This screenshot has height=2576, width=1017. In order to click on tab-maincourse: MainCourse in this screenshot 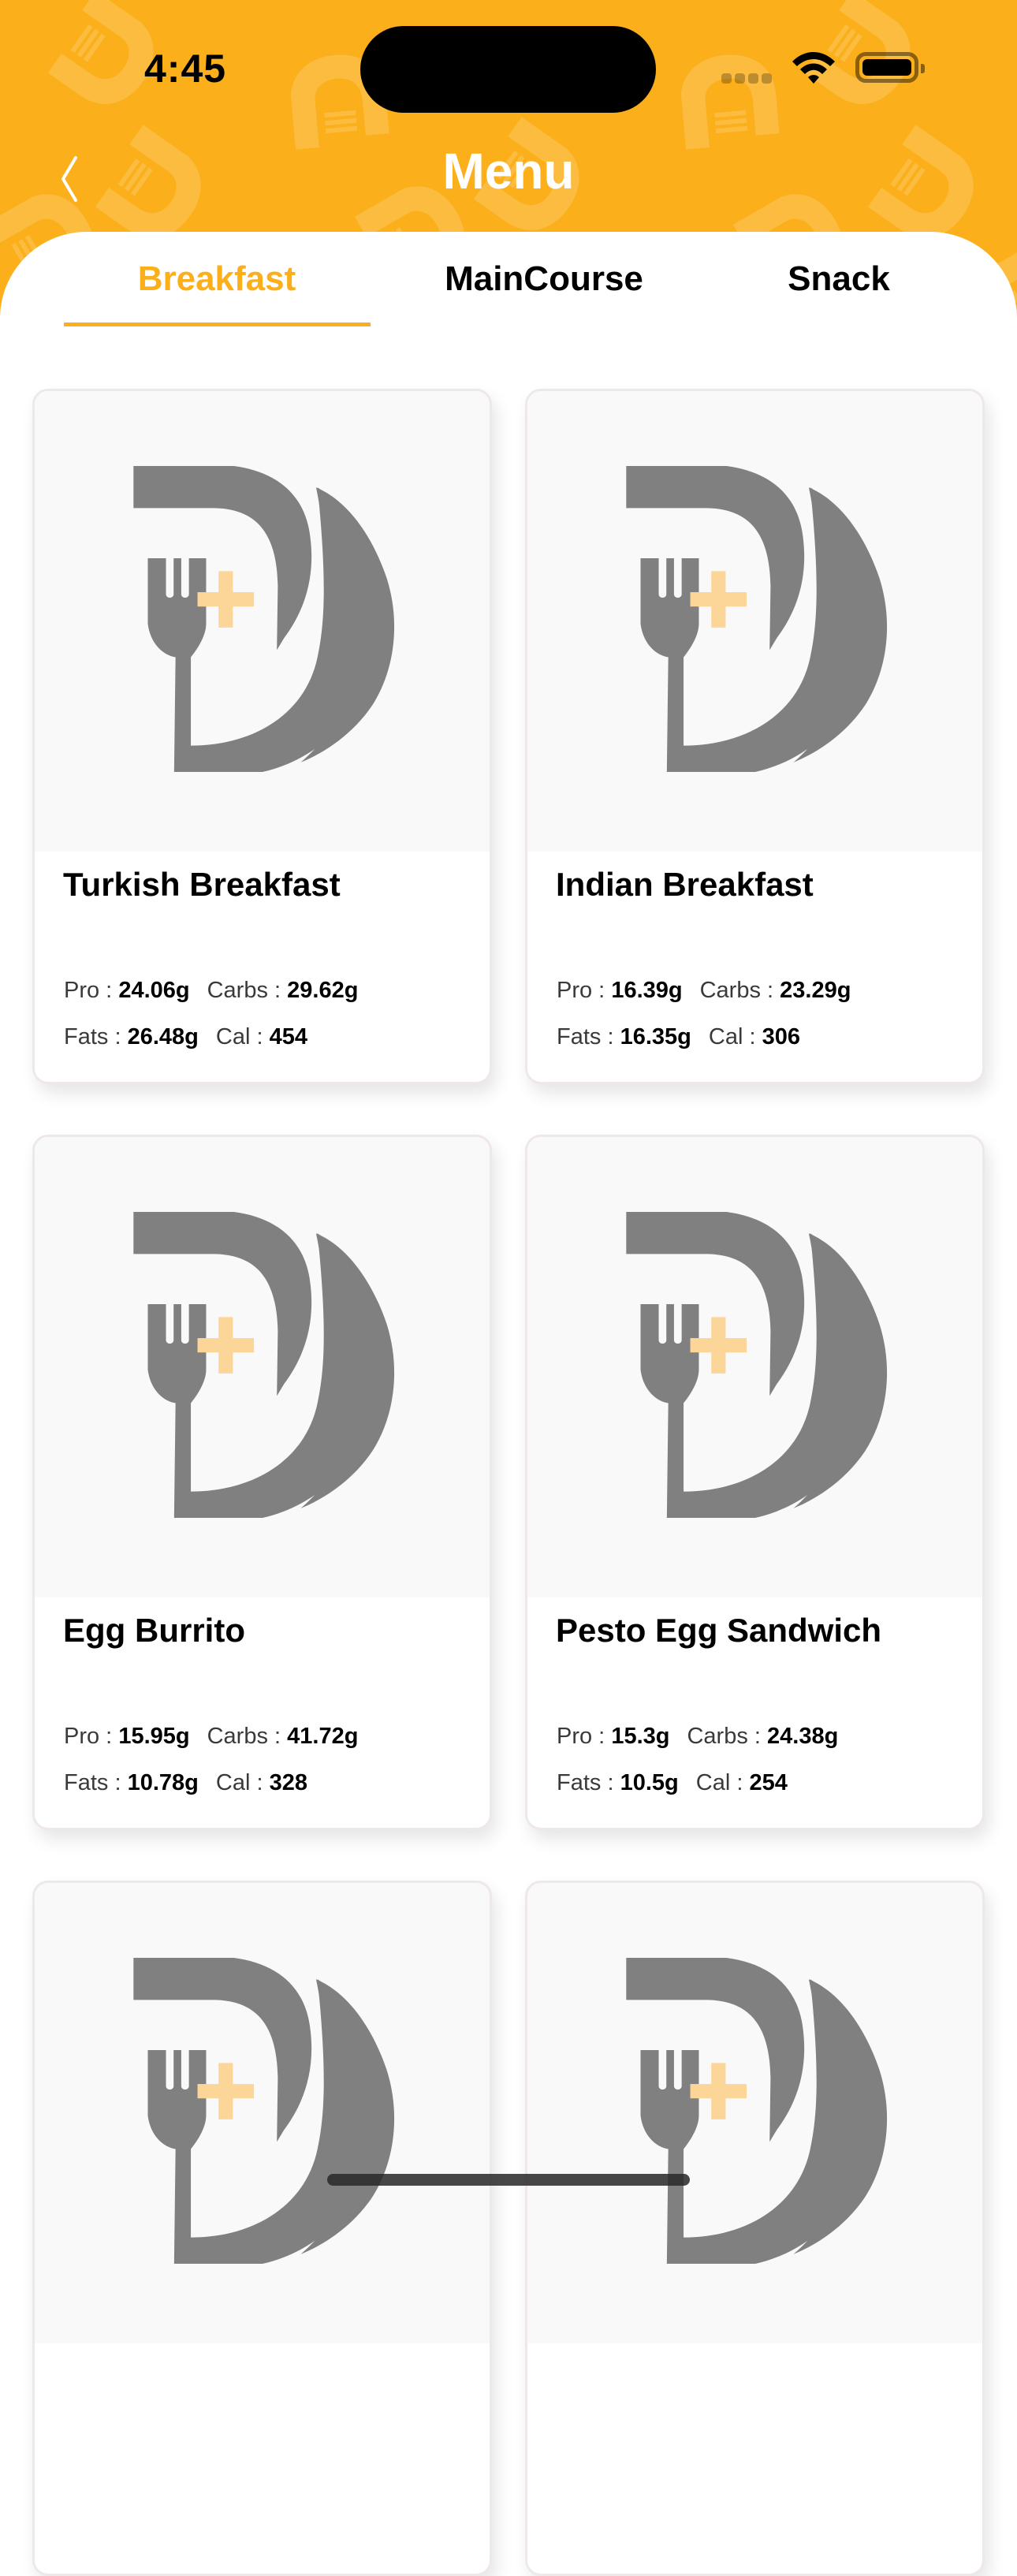, I will do `click(544, 279)`.